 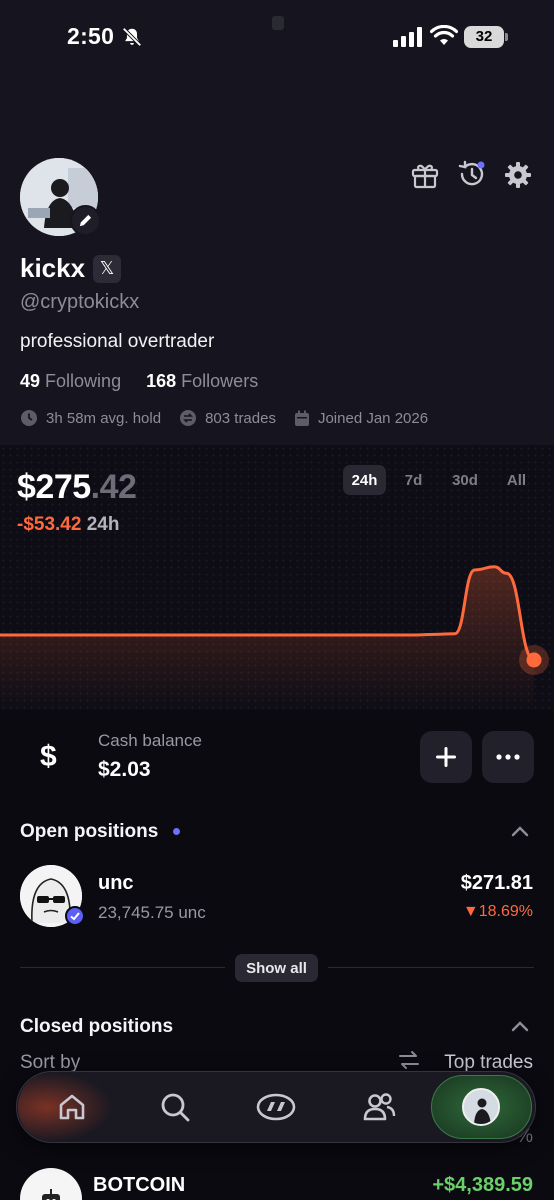 What do you see at coordinates (29, 418) in the screenshot?
I see `clock-icon` at bounding box center [29, 418].